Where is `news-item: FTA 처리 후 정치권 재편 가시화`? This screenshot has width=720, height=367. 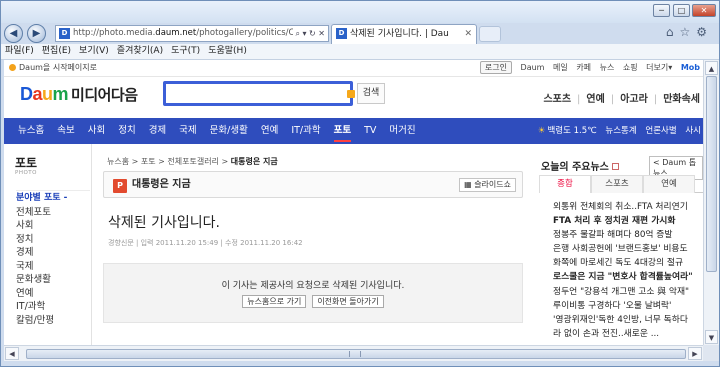 news-item: FTA 처리 후 정치권 재편 가시화 is located at coordinates (628, 221).